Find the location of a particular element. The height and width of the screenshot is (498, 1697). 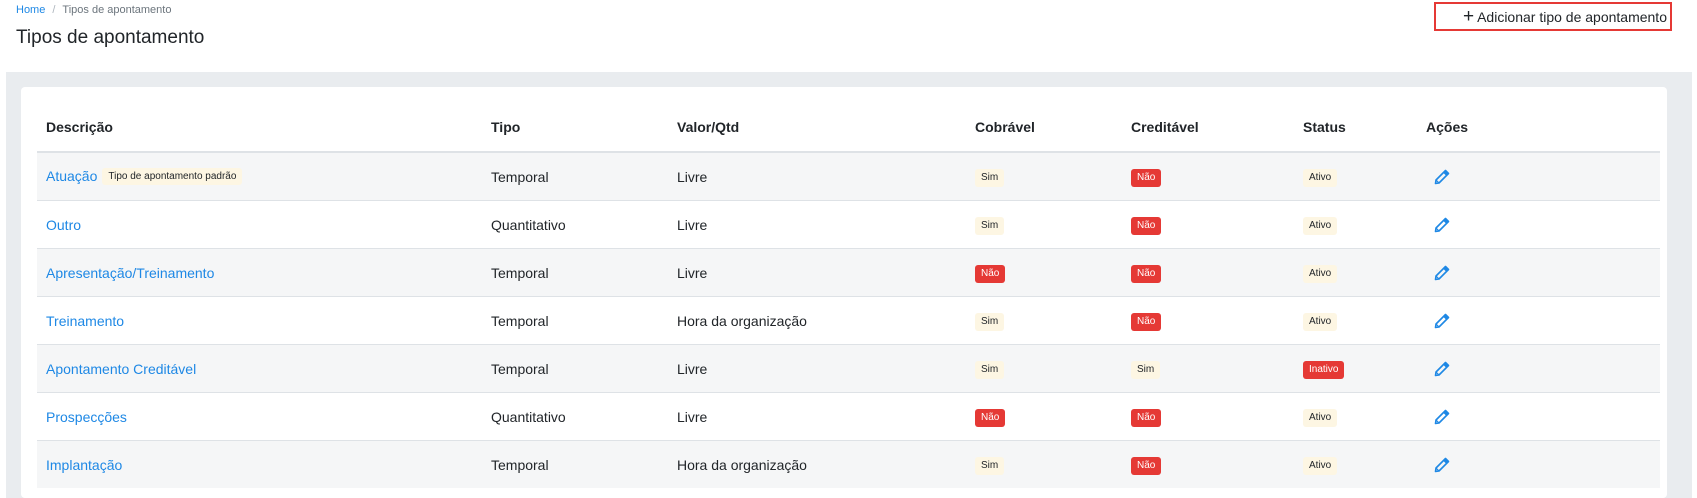

default-type-badge: Tipo de apontamento padrão is located at coordinates (172, 177).